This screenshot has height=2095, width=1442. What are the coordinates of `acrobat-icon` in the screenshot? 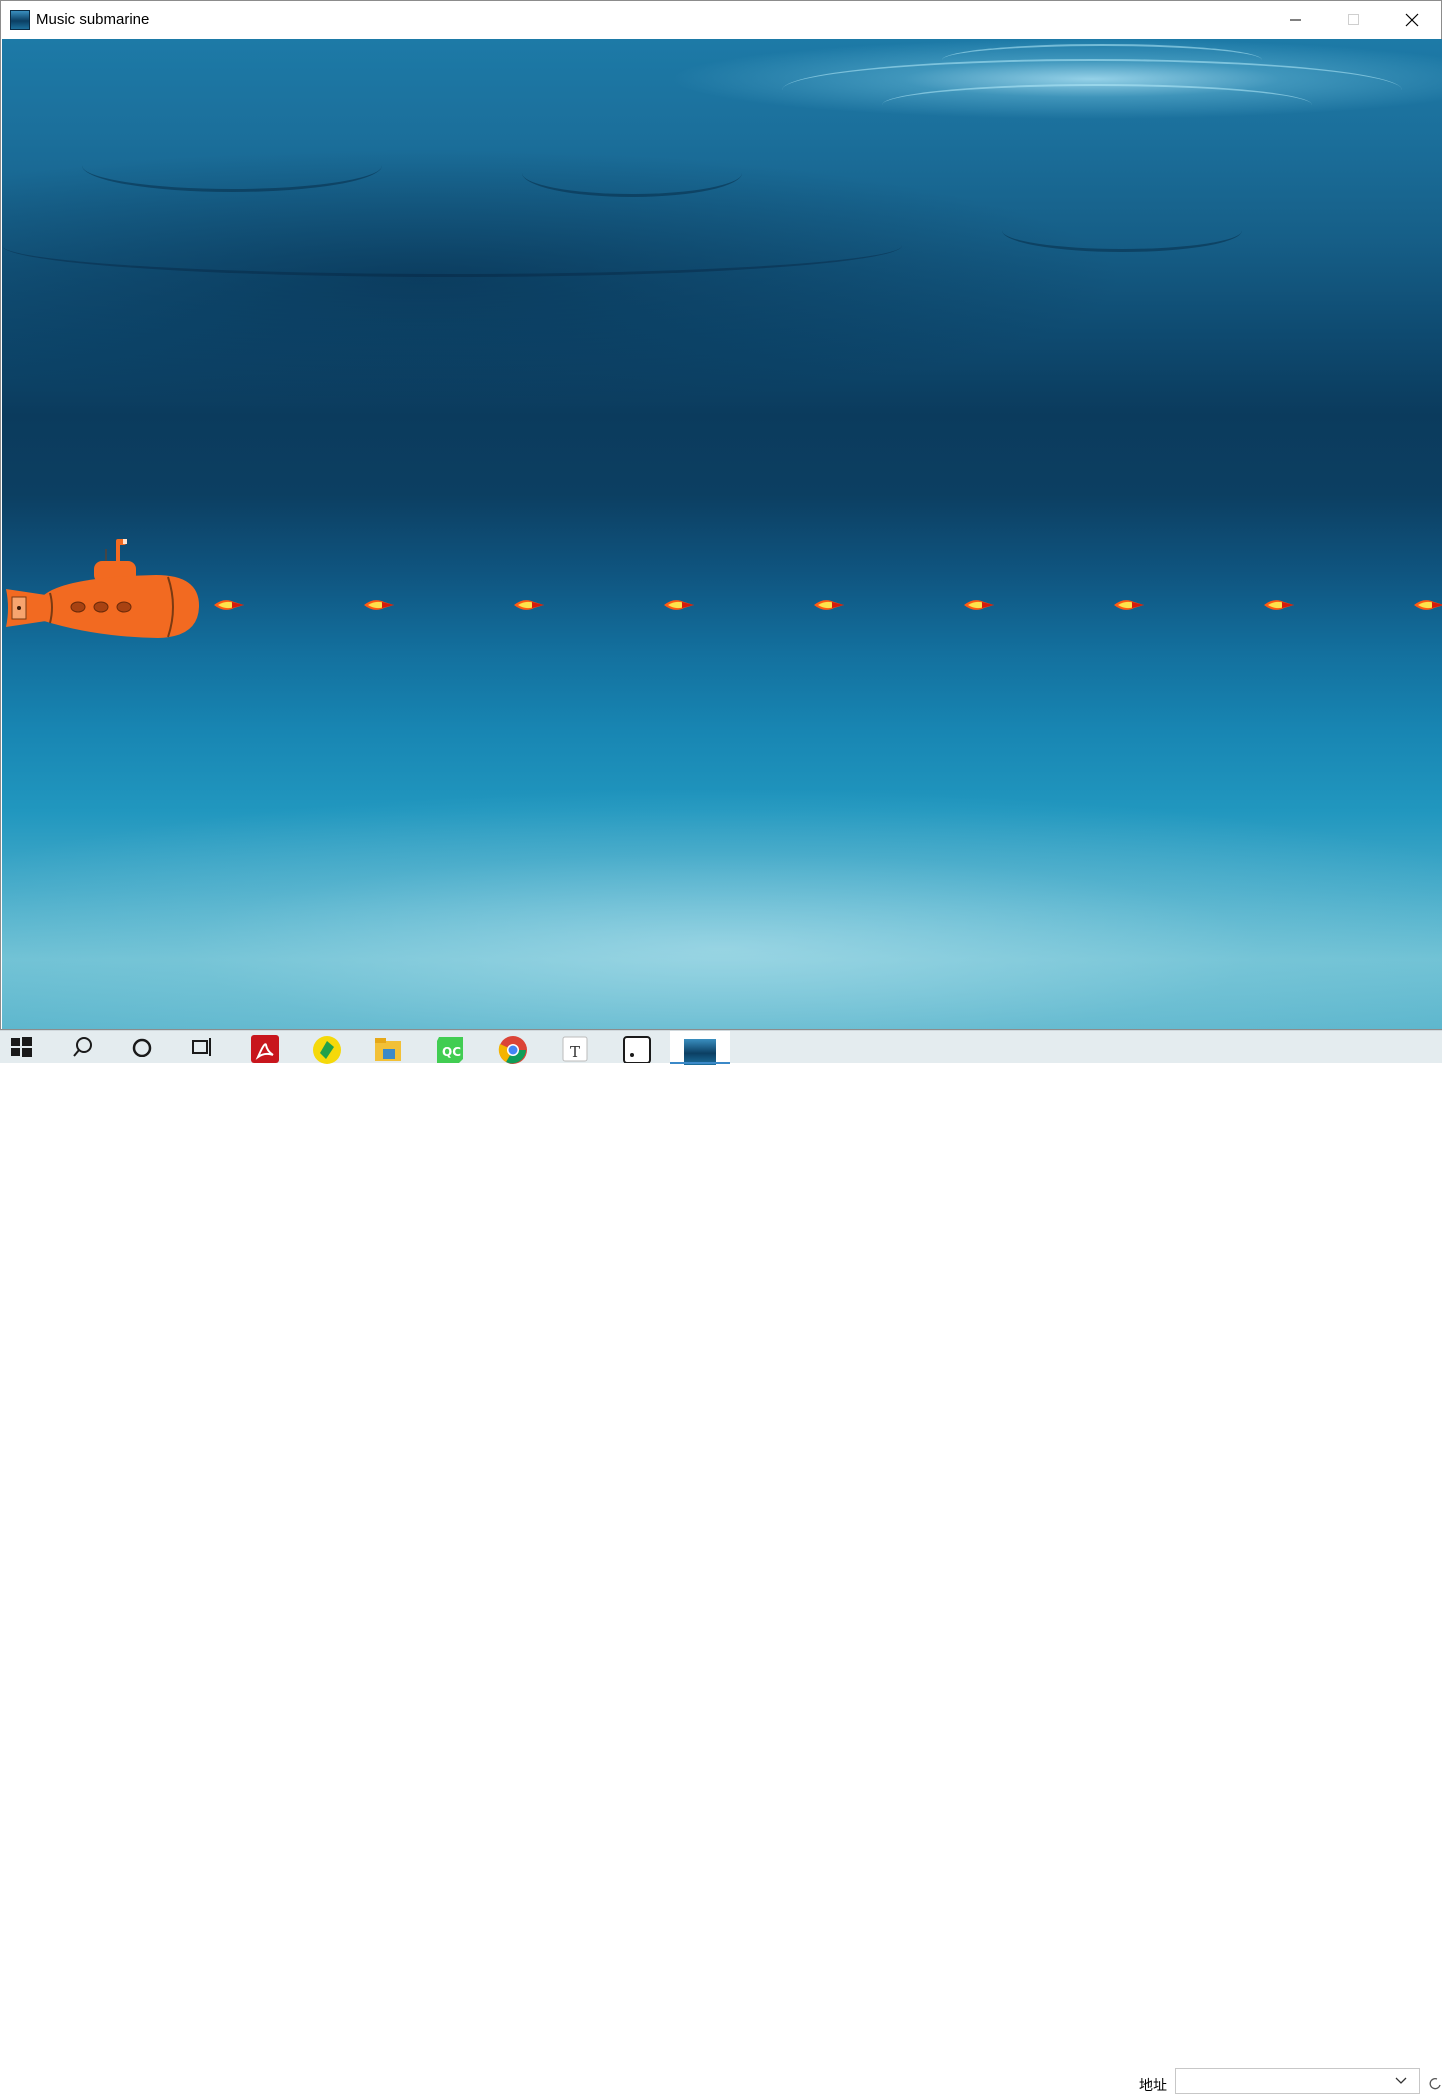 It's located at (265, 1049).